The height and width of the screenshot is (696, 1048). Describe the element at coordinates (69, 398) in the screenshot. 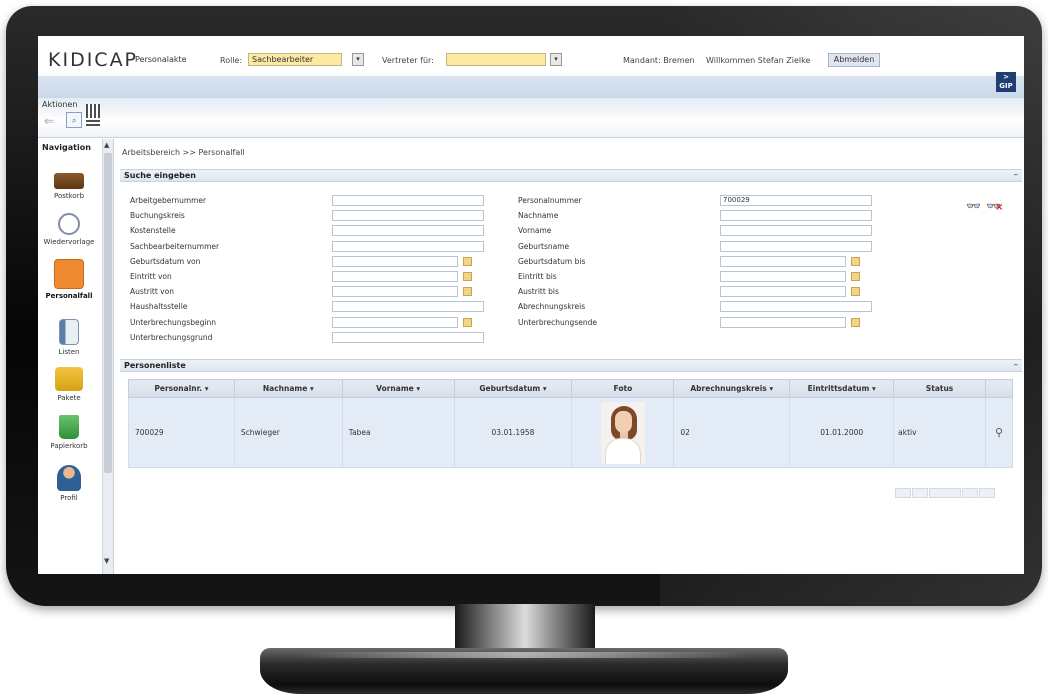

I see `sidebar-item-label: Pakete` at that location.